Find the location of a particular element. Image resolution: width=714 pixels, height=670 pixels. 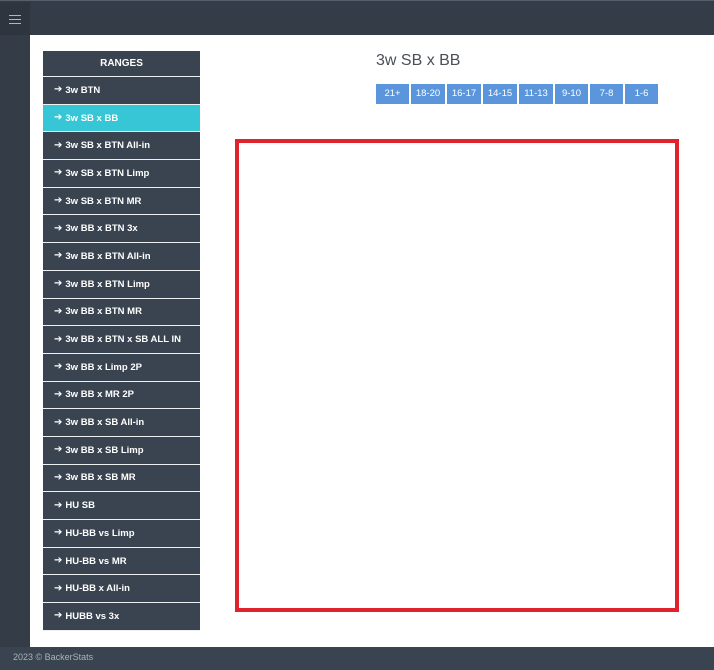

sidebar-item: ➔ 3w BB x SB MR is located at coordinates (121, 479).